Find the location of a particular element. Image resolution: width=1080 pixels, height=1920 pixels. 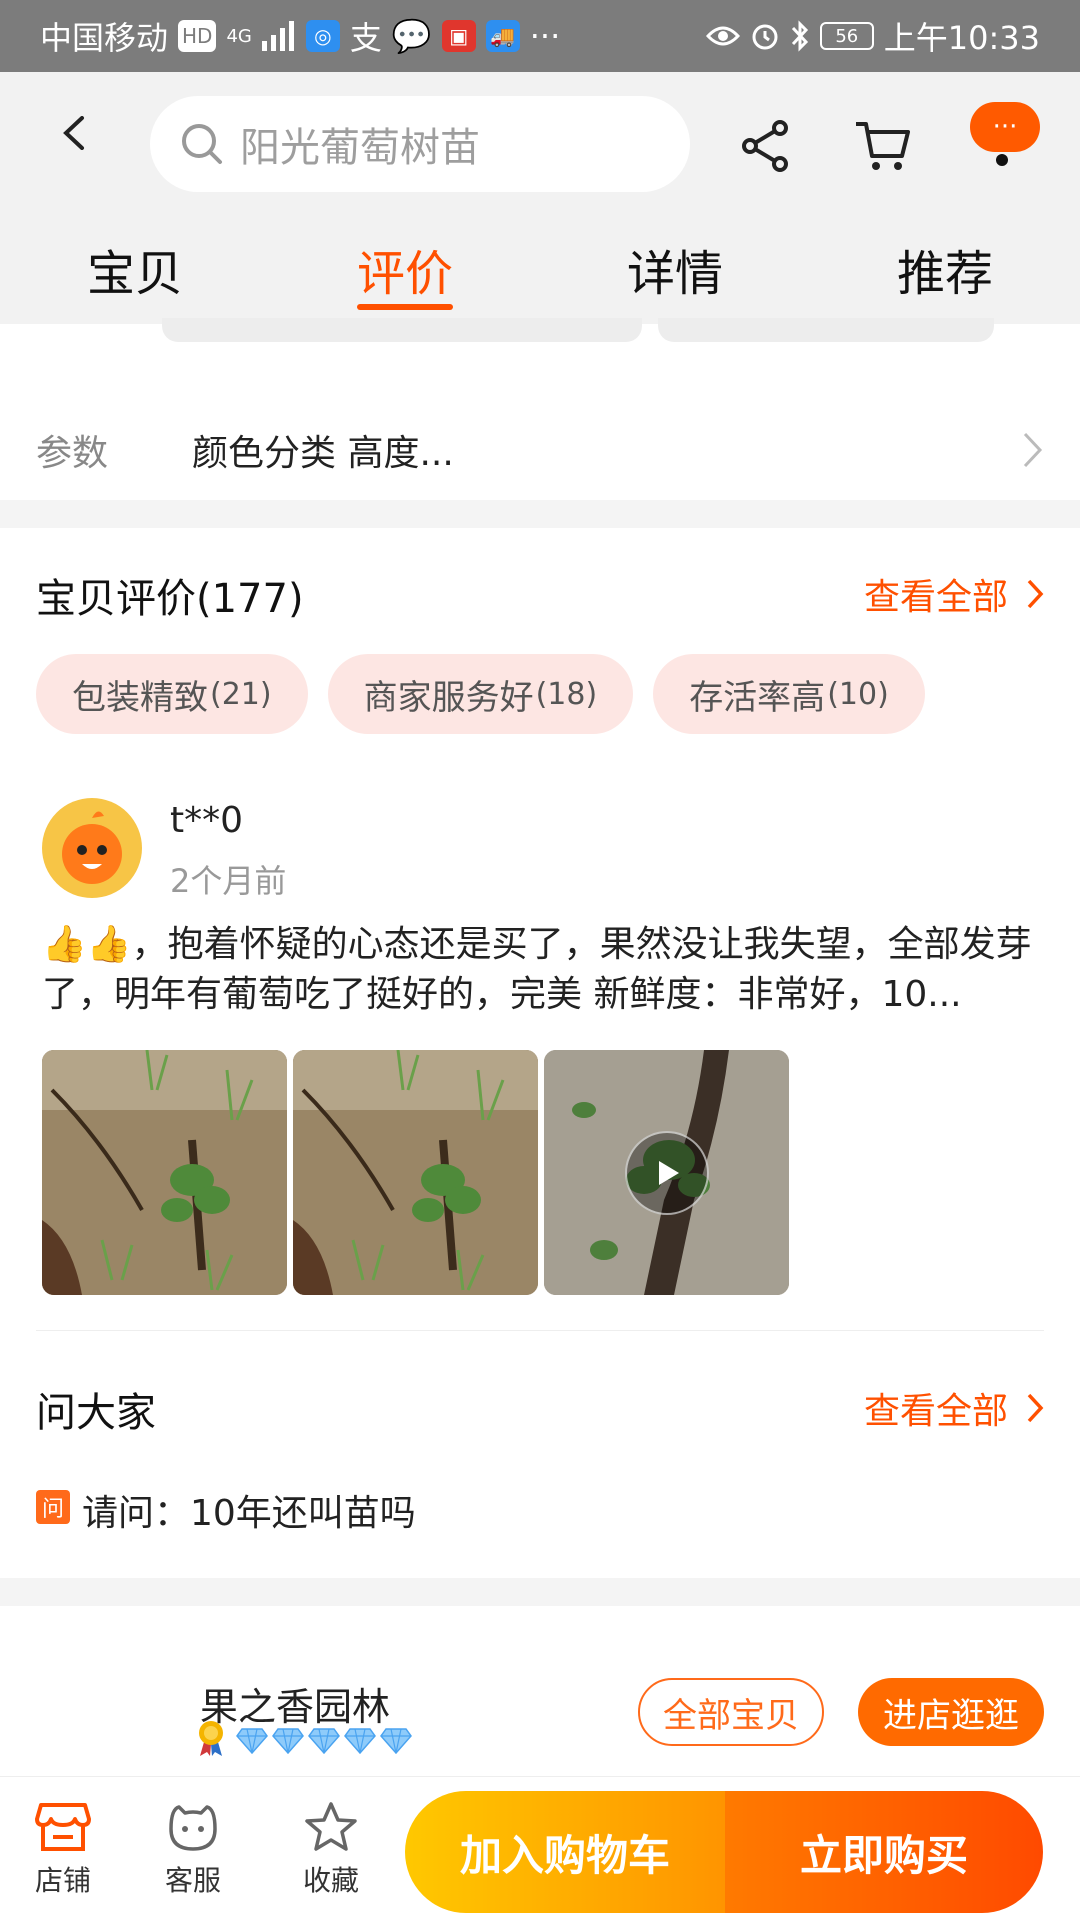

review-tag-list: 包装精致 (21) 商家服务好 (18) 存活率高 (10) is located at coordinates (480, 694).